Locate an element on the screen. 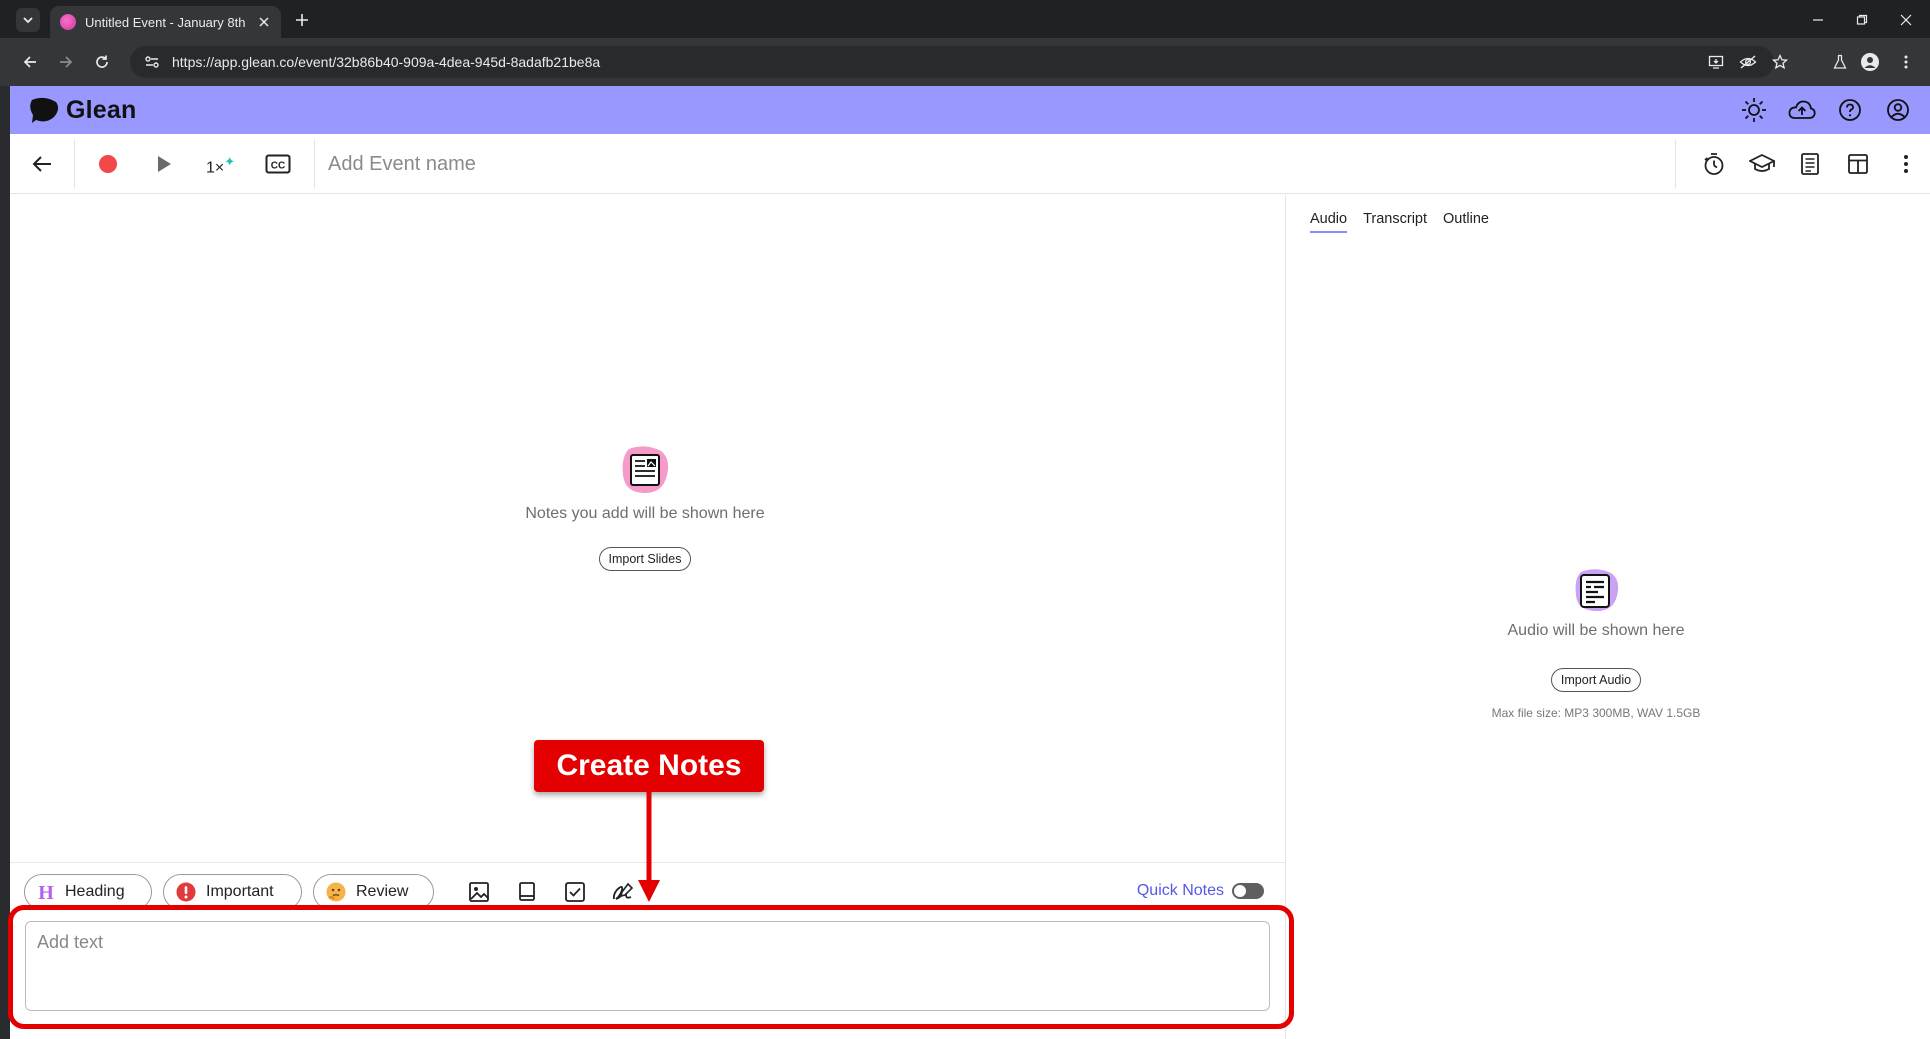 The width and height of the screenshot is (1930, 1039). close-window-button is located at coordinates (1906, 20).